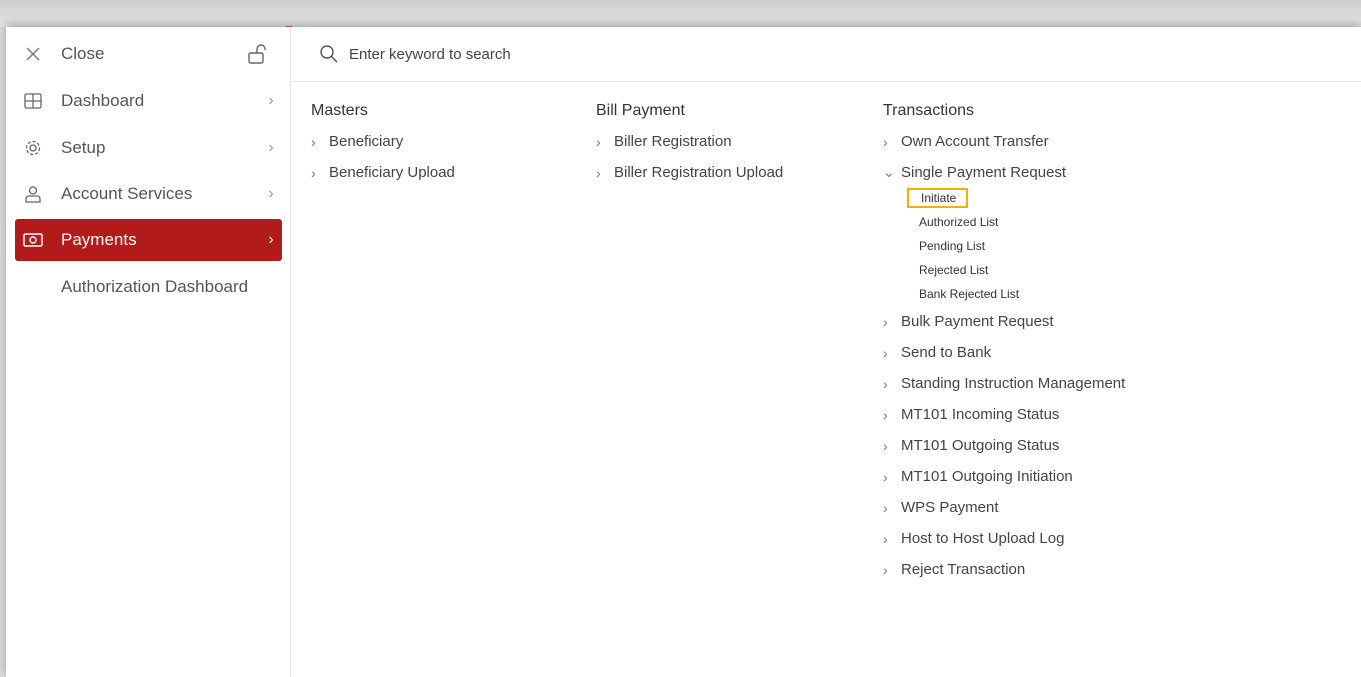 This screenshot has width=1361, height=677. Describe the element at coordinates (33, 54) in the screenshot. I see `close-icon` at that location.